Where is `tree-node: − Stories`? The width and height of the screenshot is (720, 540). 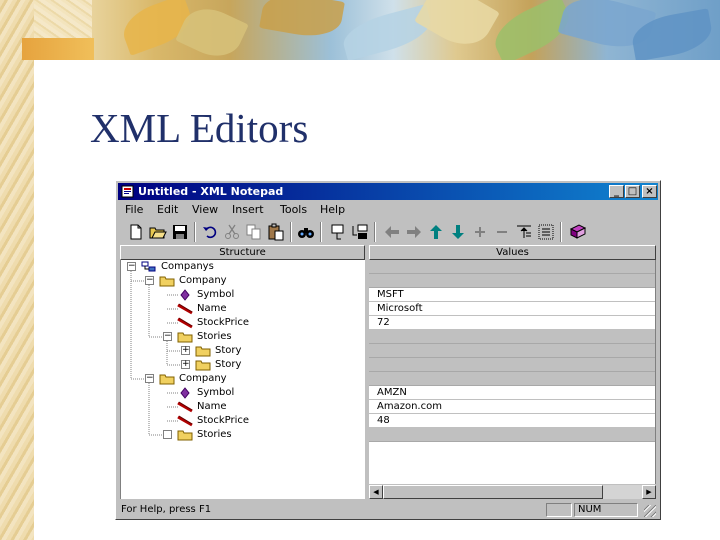
tree-node: − Stories is located at coordinates (243, 337).